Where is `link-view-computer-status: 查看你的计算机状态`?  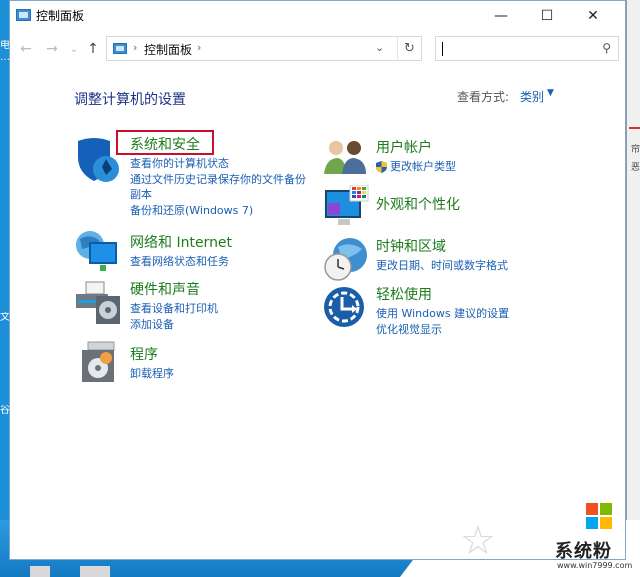
link-view-computer-status: 查看你的计算机状态 is located at coordinates (218, 164).